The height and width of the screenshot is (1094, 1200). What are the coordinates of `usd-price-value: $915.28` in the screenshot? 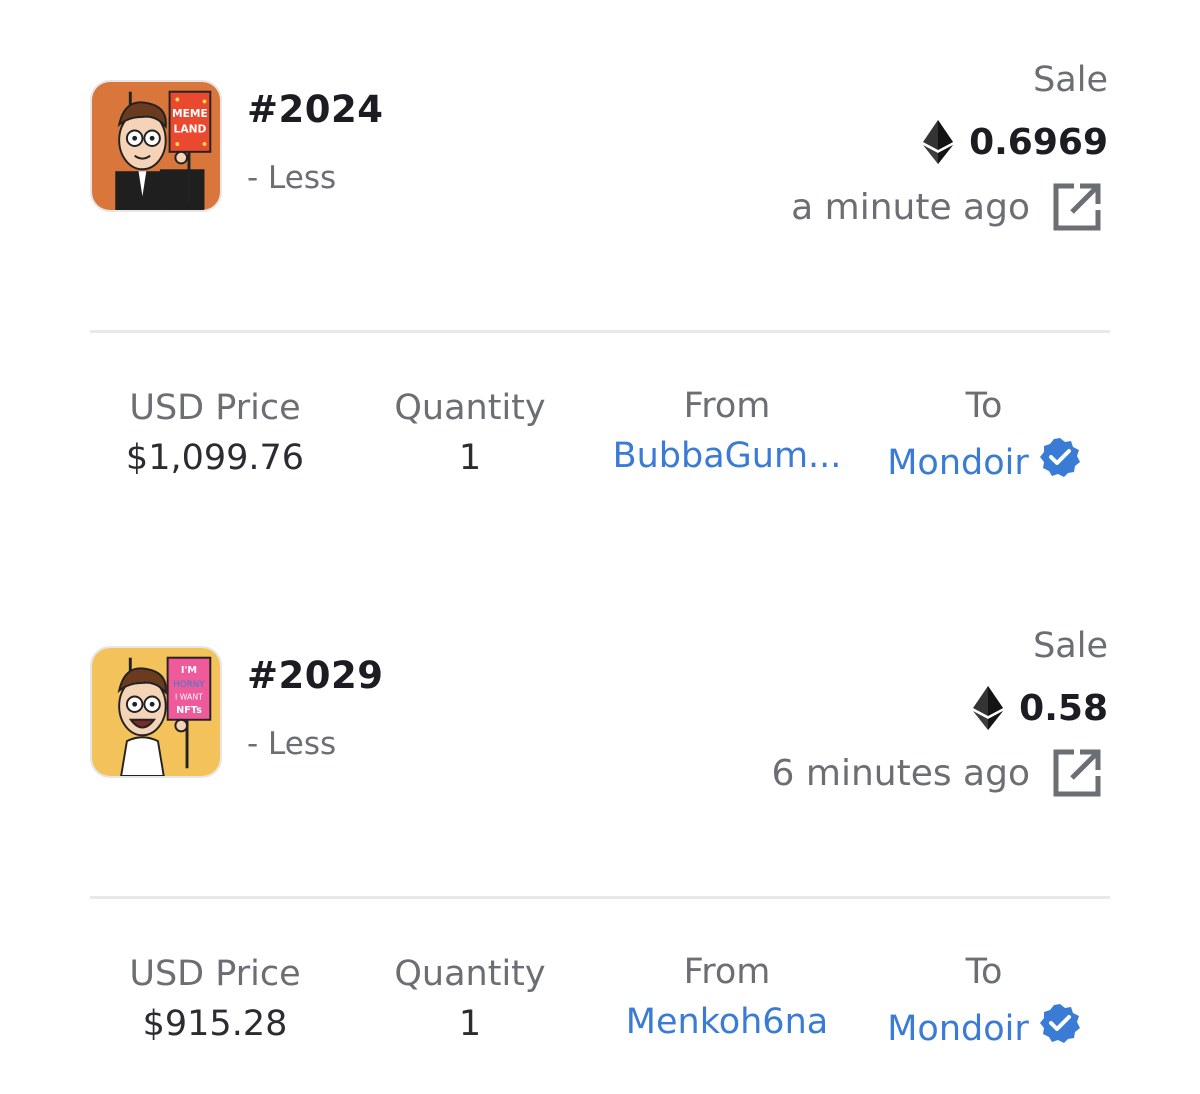 It's located at (215, 1024).